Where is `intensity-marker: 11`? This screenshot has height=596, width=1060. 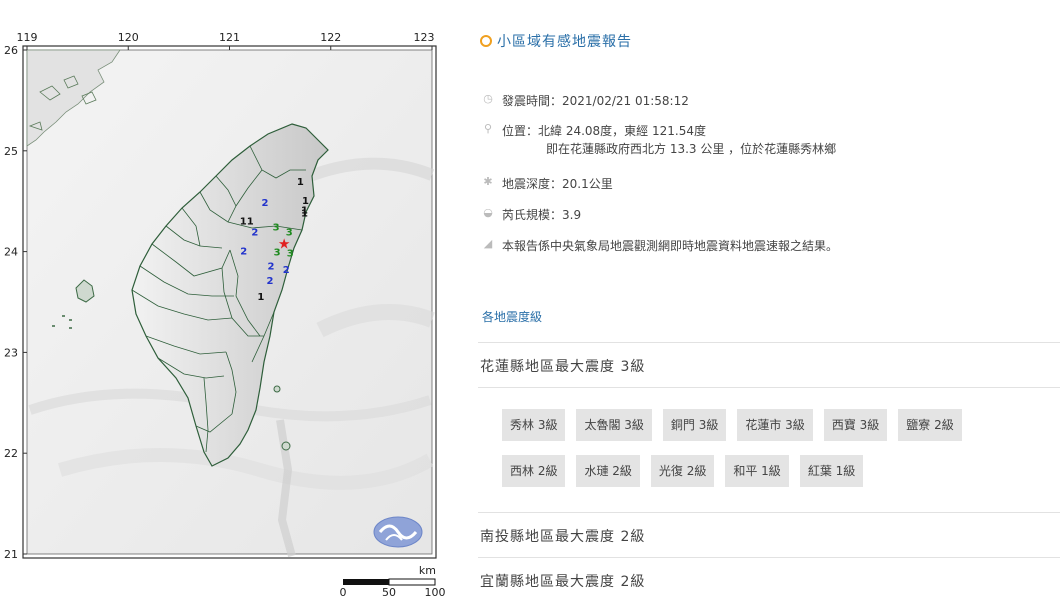 intensity-marker: 11 is located at coordinates (247, 221).